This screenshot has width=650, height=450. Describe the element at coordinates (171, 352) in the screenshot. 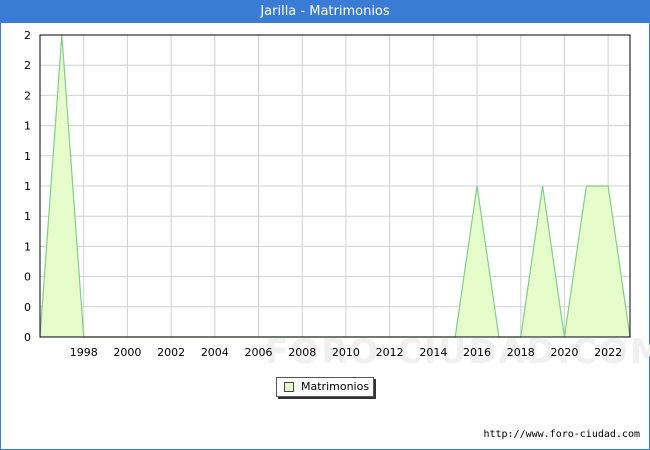

I see `x-tick-label: 2002` at that location.